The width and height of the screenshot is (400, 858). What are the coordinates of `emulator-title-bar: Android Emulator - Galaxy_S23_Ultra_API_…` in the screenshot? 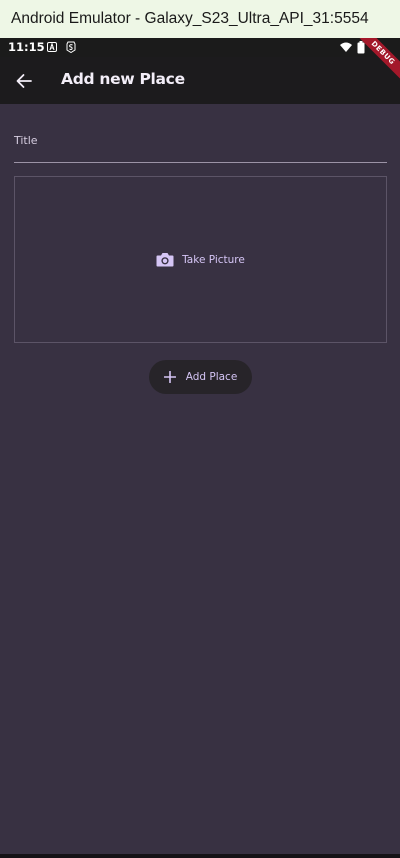 It's located at (200, 19).